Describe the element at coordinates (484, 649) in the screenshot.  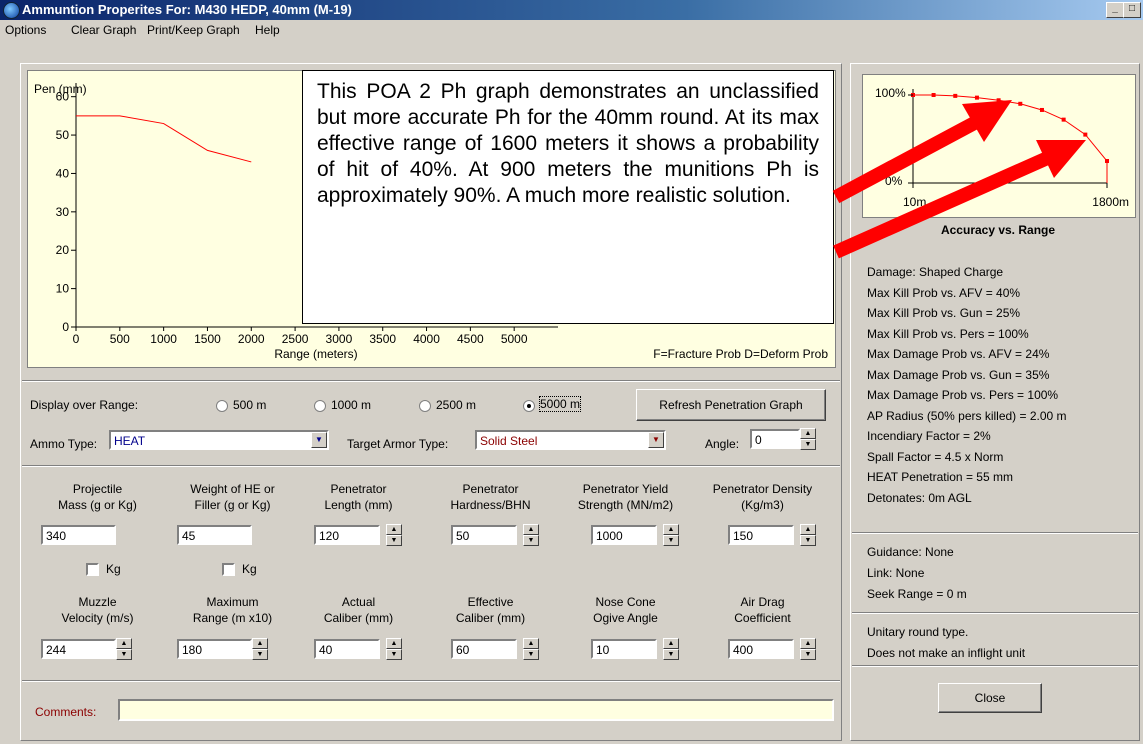
I see `param-row2-input-3: 60` at that location.